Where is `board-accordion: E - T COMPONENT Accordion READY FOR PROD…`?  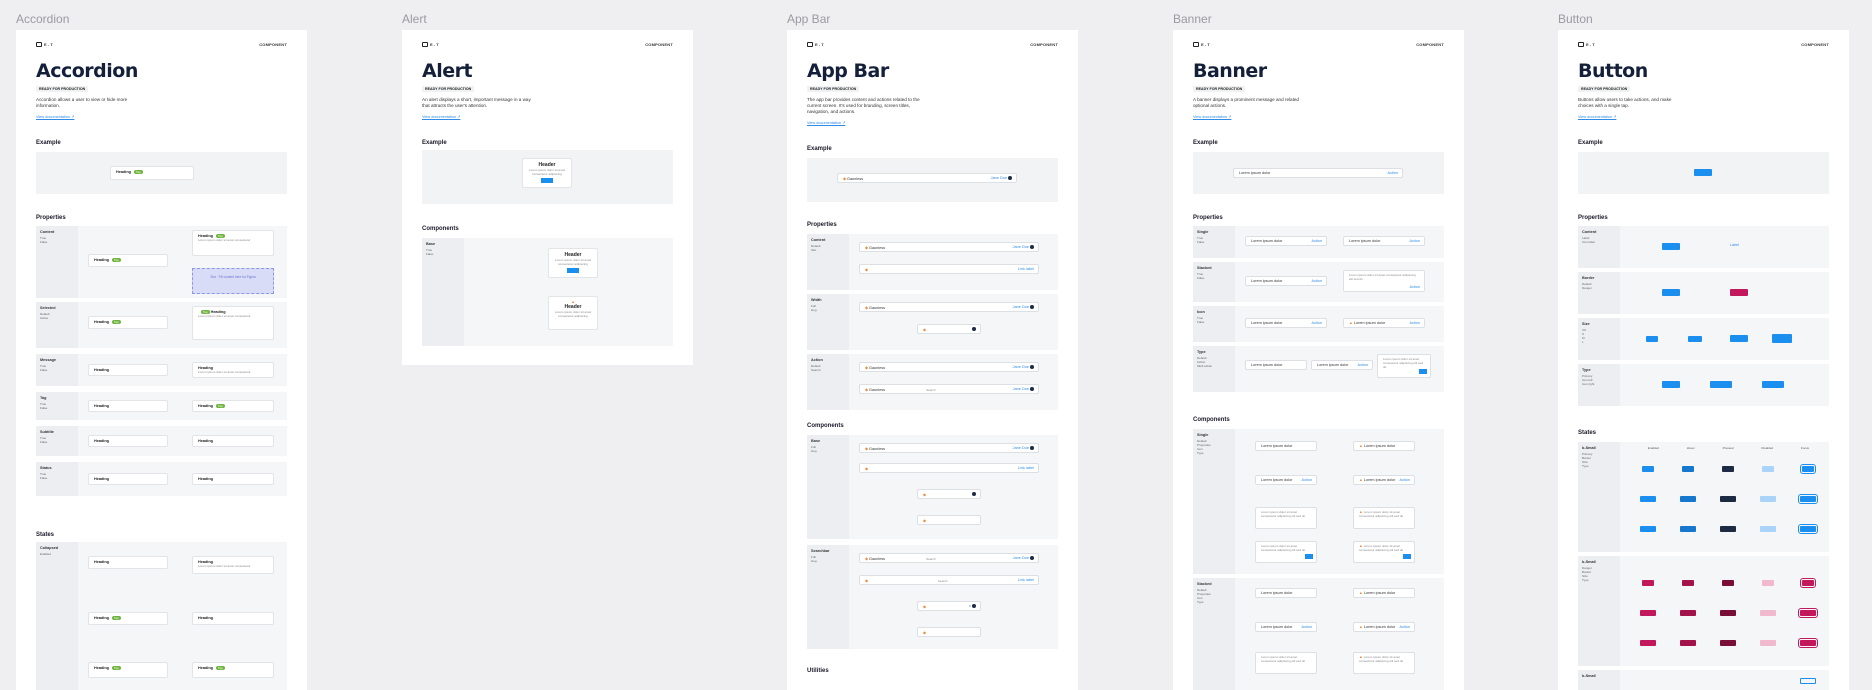
board-accordion: E - T COMPONENT Accordion READY FOR PROD… is located at coordinates (161, 360).